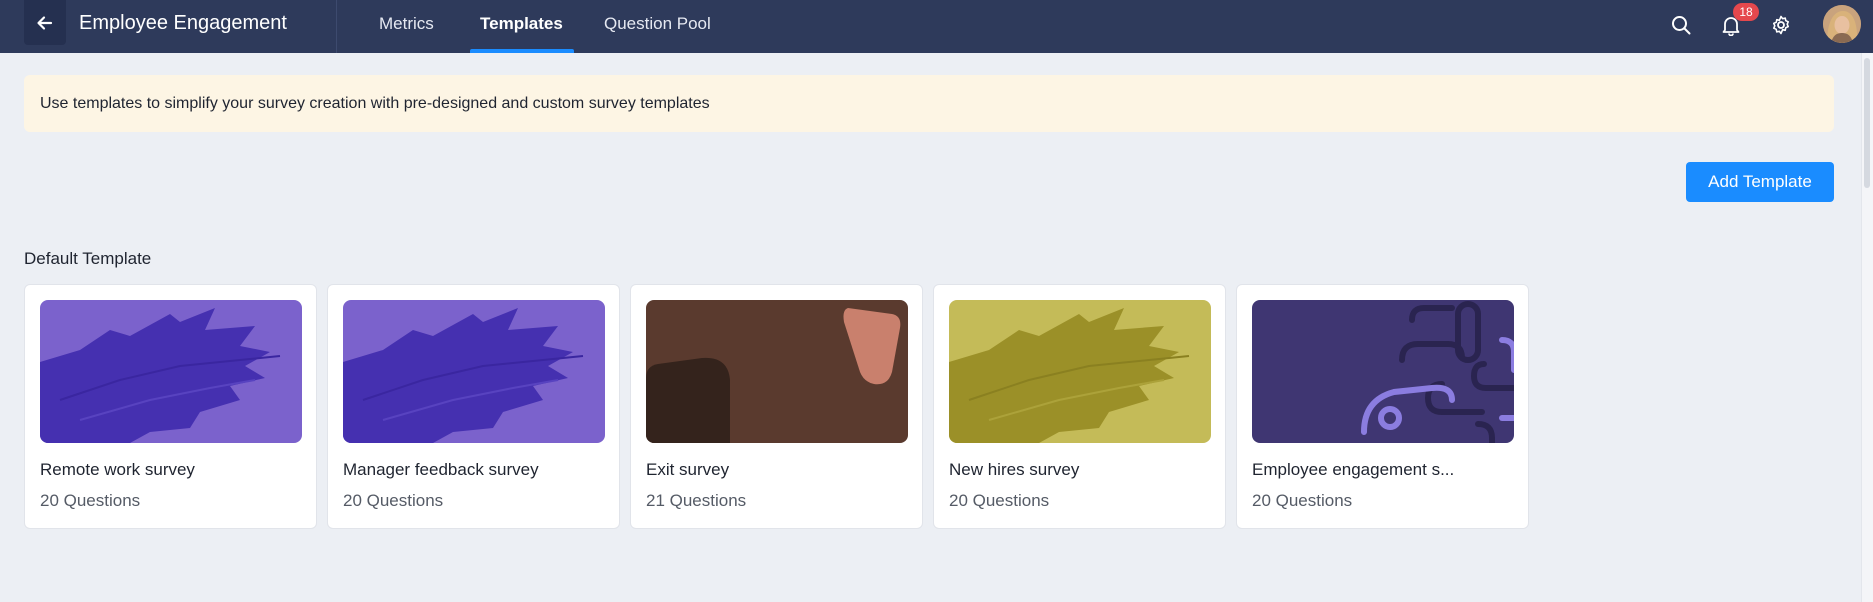 The width and height of the screenshot is (1873, 602). I want to click on arrow-left-icon, so click(45, 22).